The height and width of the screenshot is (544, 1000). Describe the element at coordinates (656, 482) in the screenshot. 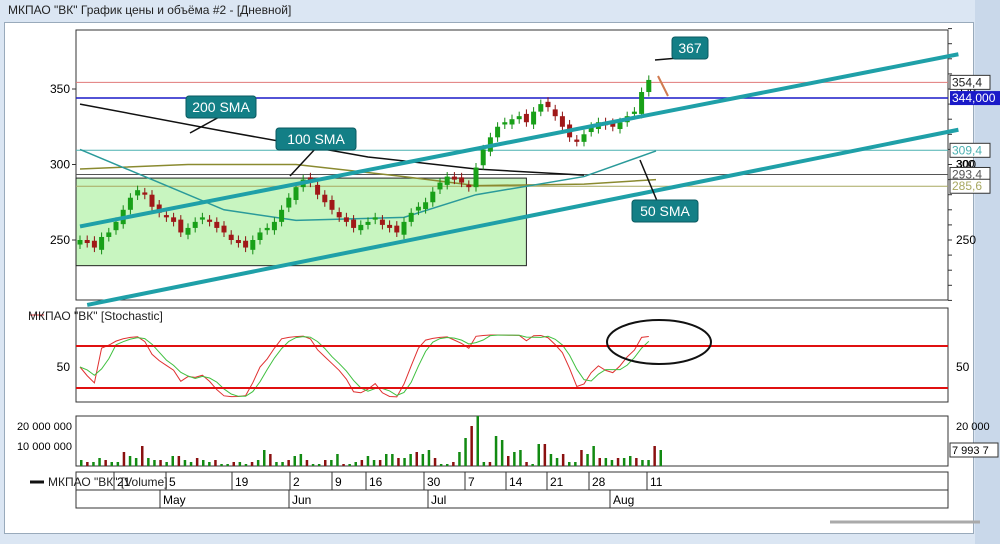

I see `date-tick-label: 11` at that location.